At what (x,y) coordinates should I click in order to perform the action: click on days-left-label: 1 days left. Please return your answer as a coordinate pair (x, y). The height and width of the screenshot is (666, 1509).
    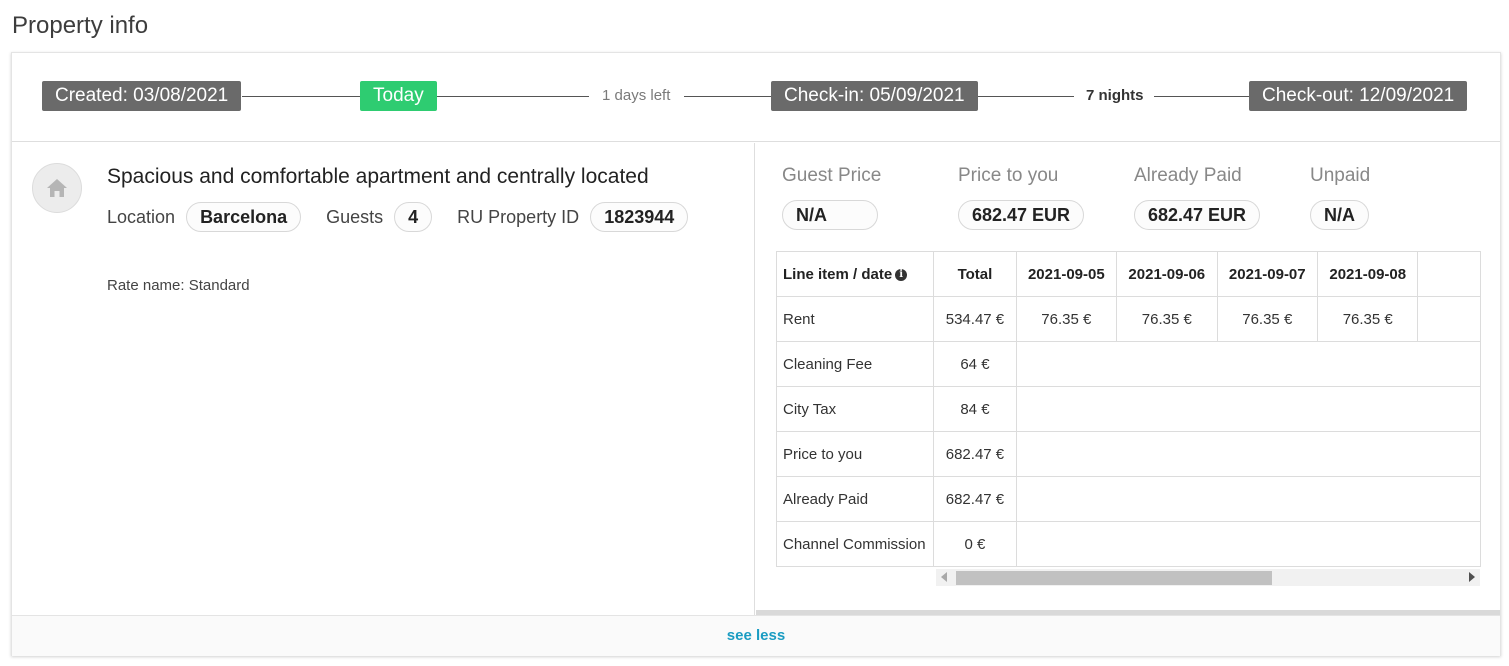
    Looking at the image, I should click on (636, 95).